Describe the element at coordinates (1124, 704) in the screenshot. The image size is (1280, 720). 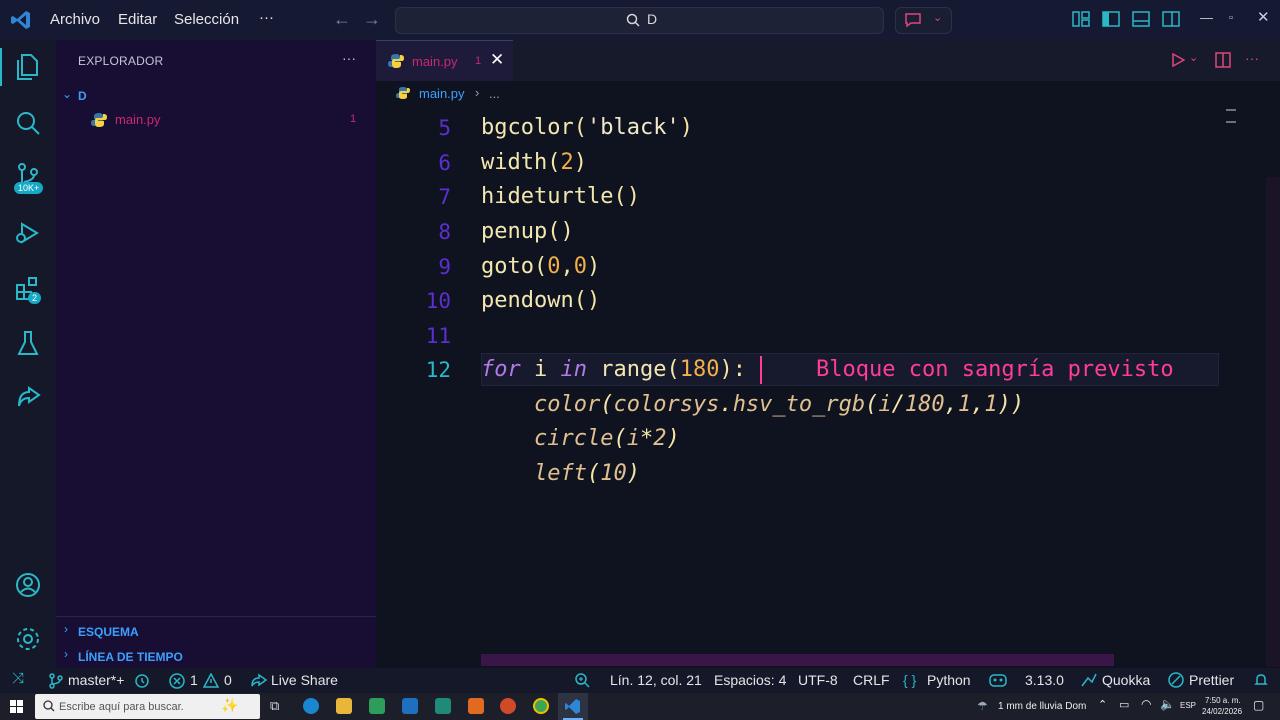
I see `network-icon: ▭` at that location.